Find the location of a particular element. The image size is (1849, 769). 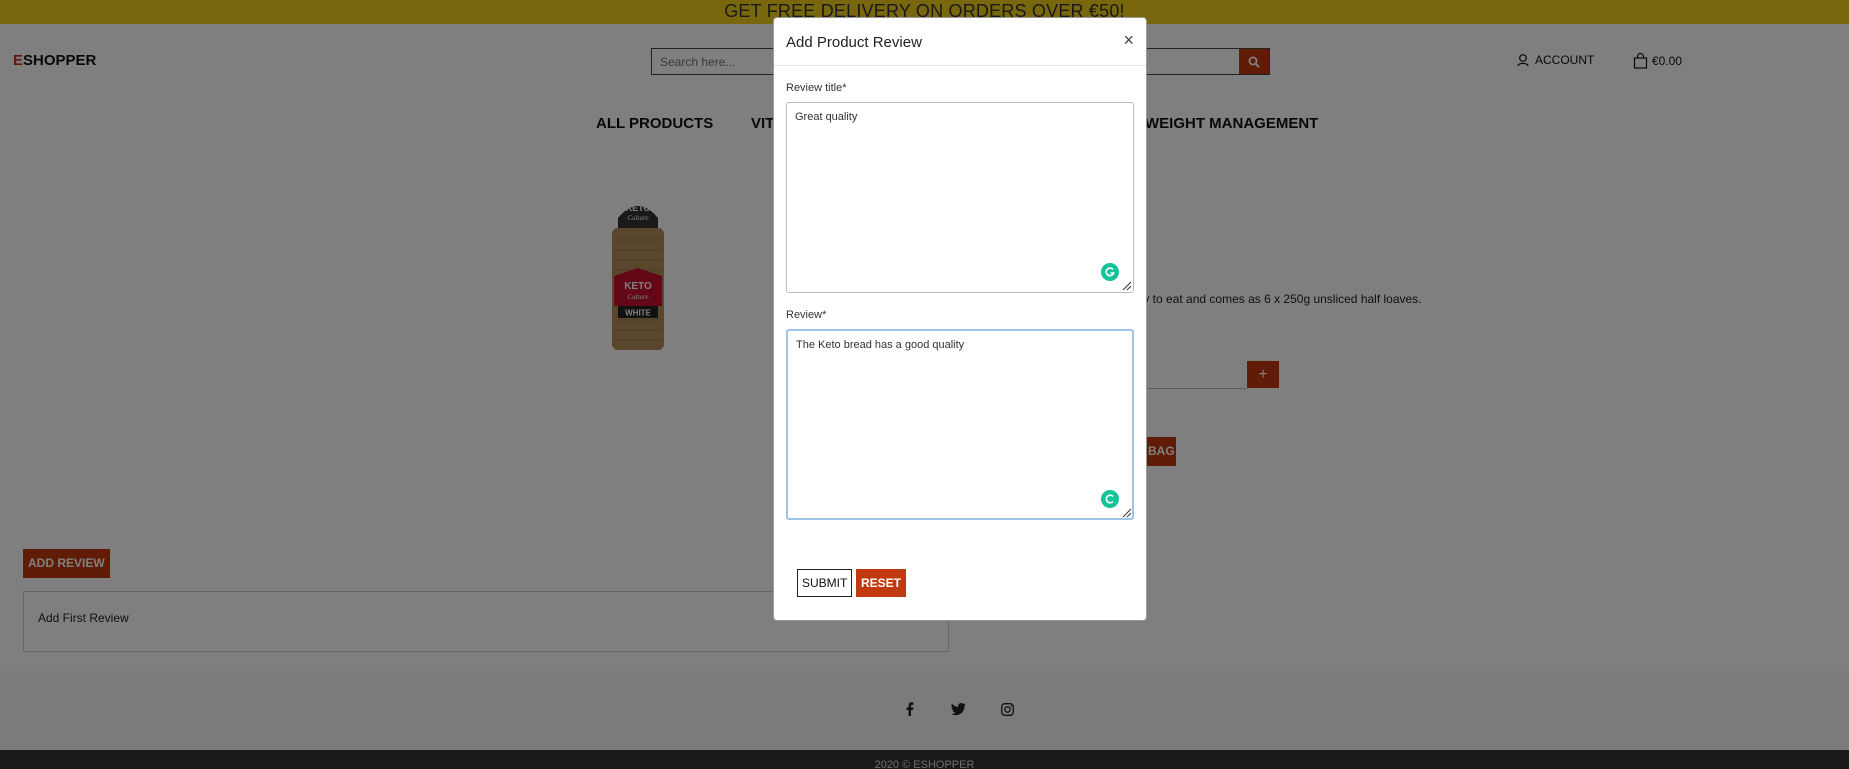

close-icon: × is located at coordinates (1128, 40).